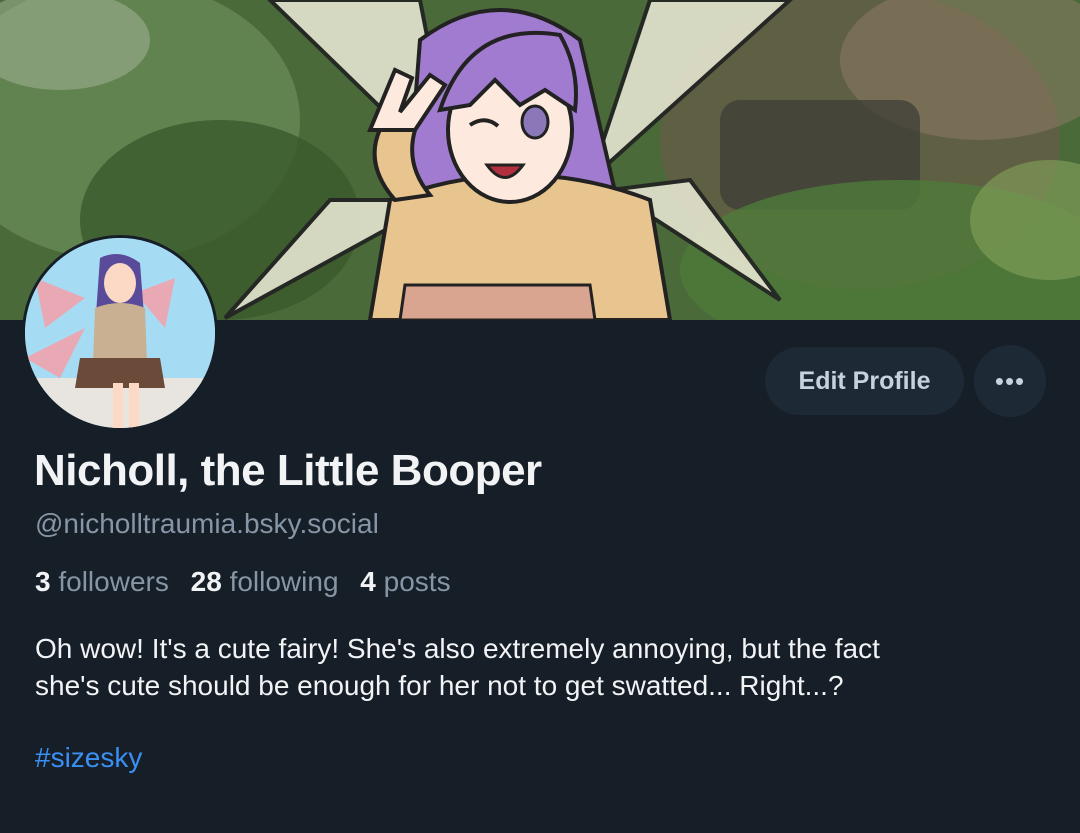  Describe the element at coordinates (284, 581) in the screenshot. I see `following-label: following` at that location.